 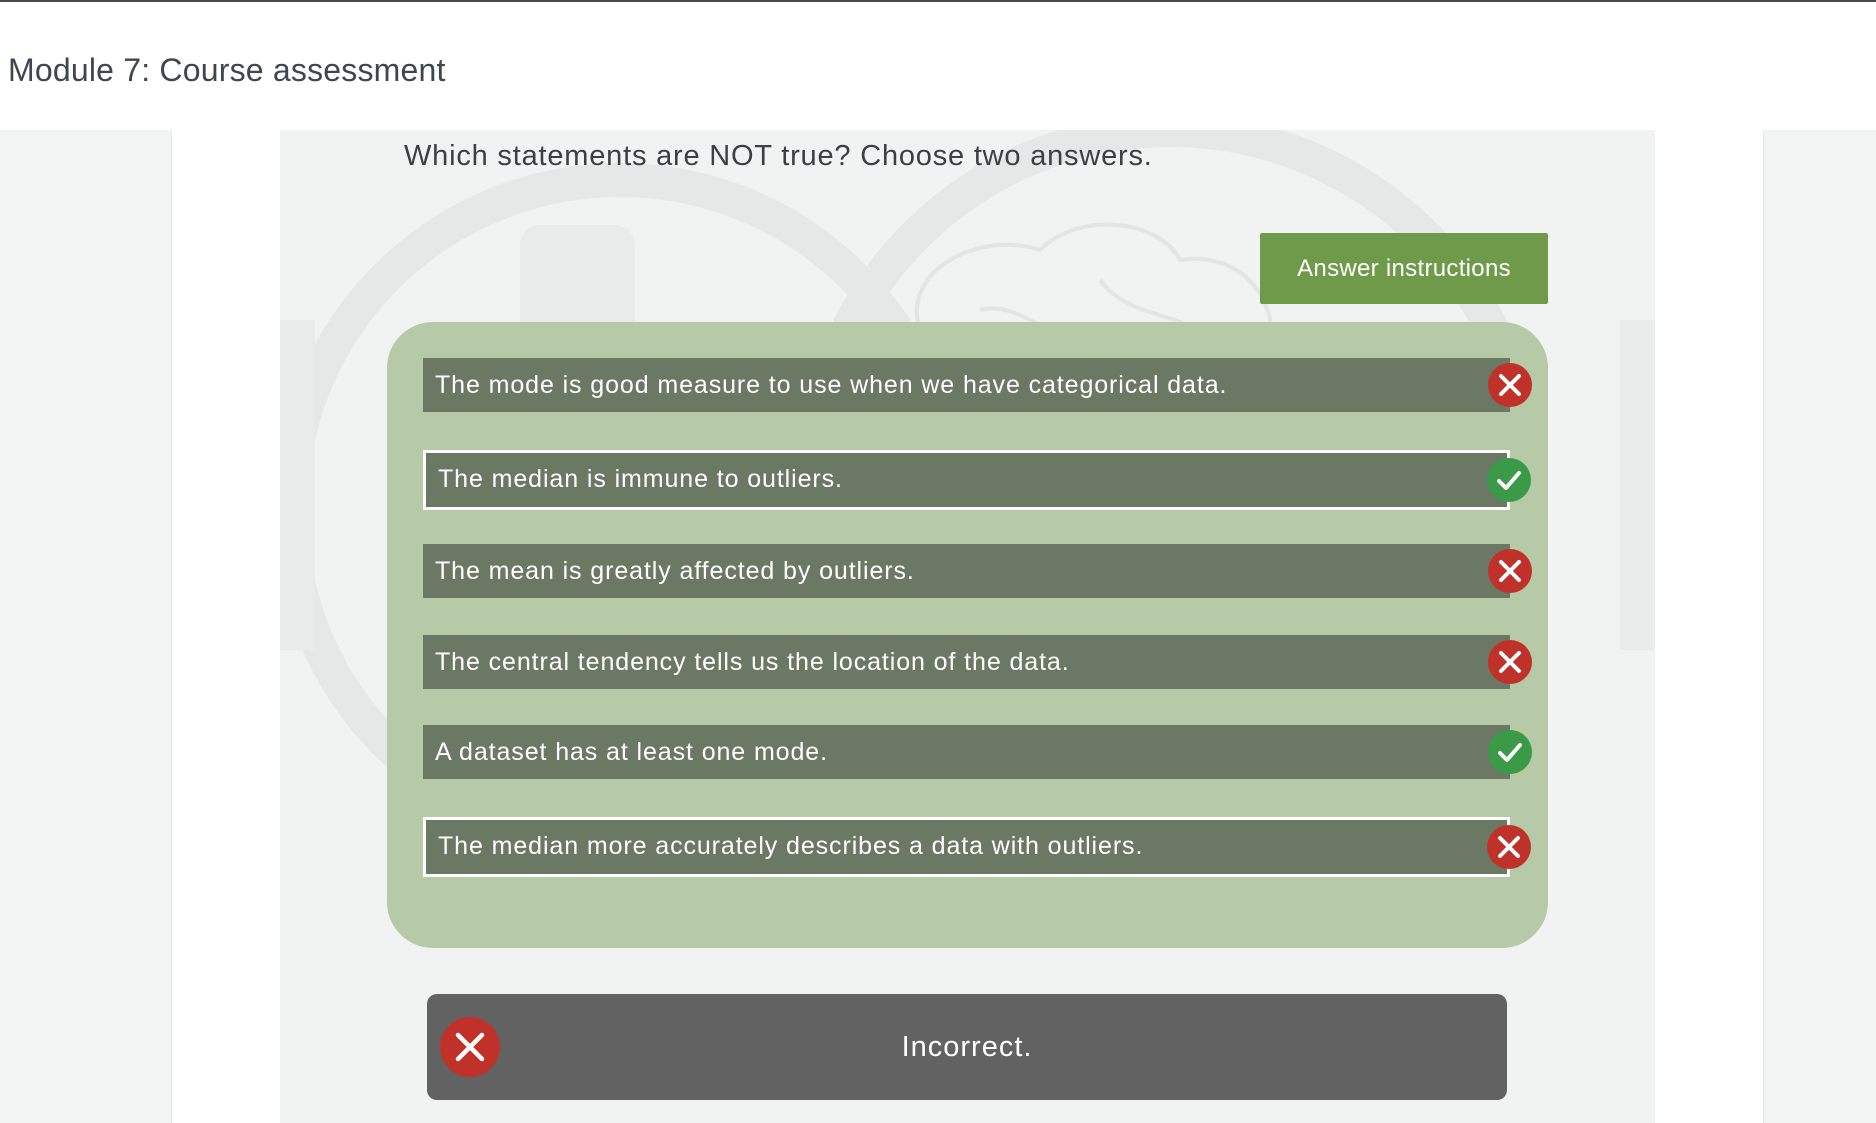 I want to click on feedback-banner: Incorrect., so click(x=967, y=1047).